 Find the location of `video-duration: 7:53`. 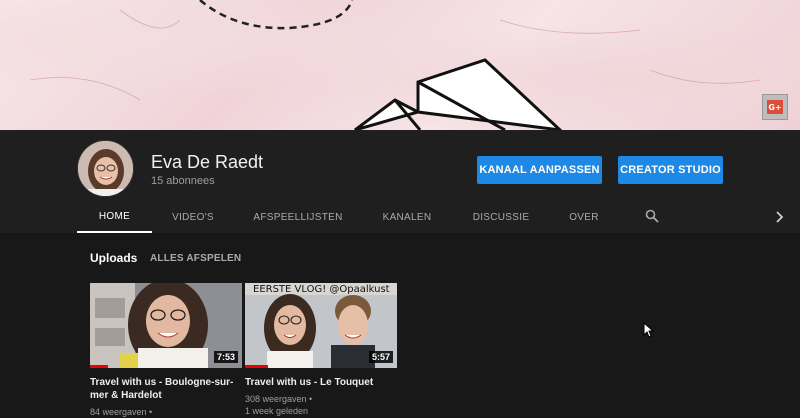

video-duration: 7:53 is located at coordinates (225, 357).